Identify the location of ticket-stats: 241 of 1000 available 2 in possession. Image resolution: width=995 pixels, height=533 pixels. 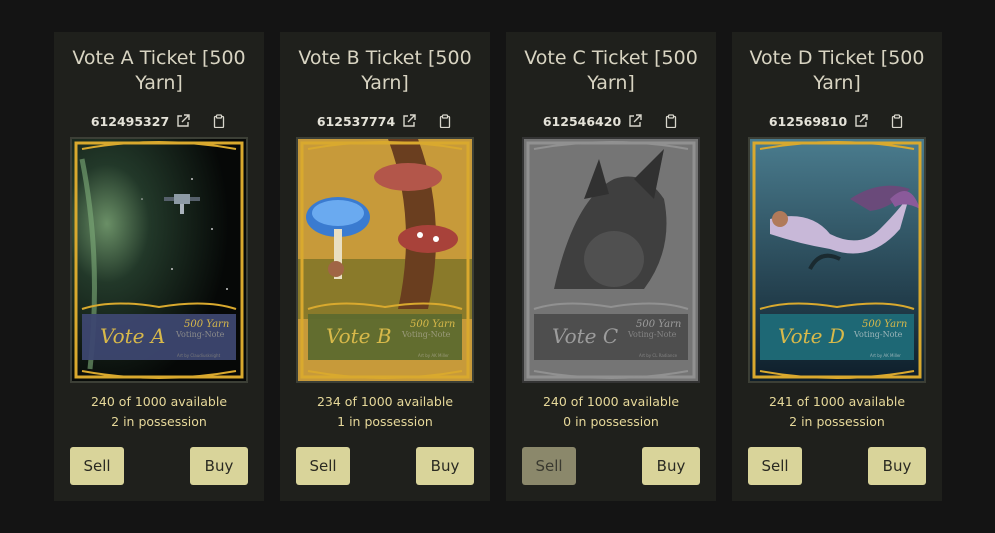
(837, 412).